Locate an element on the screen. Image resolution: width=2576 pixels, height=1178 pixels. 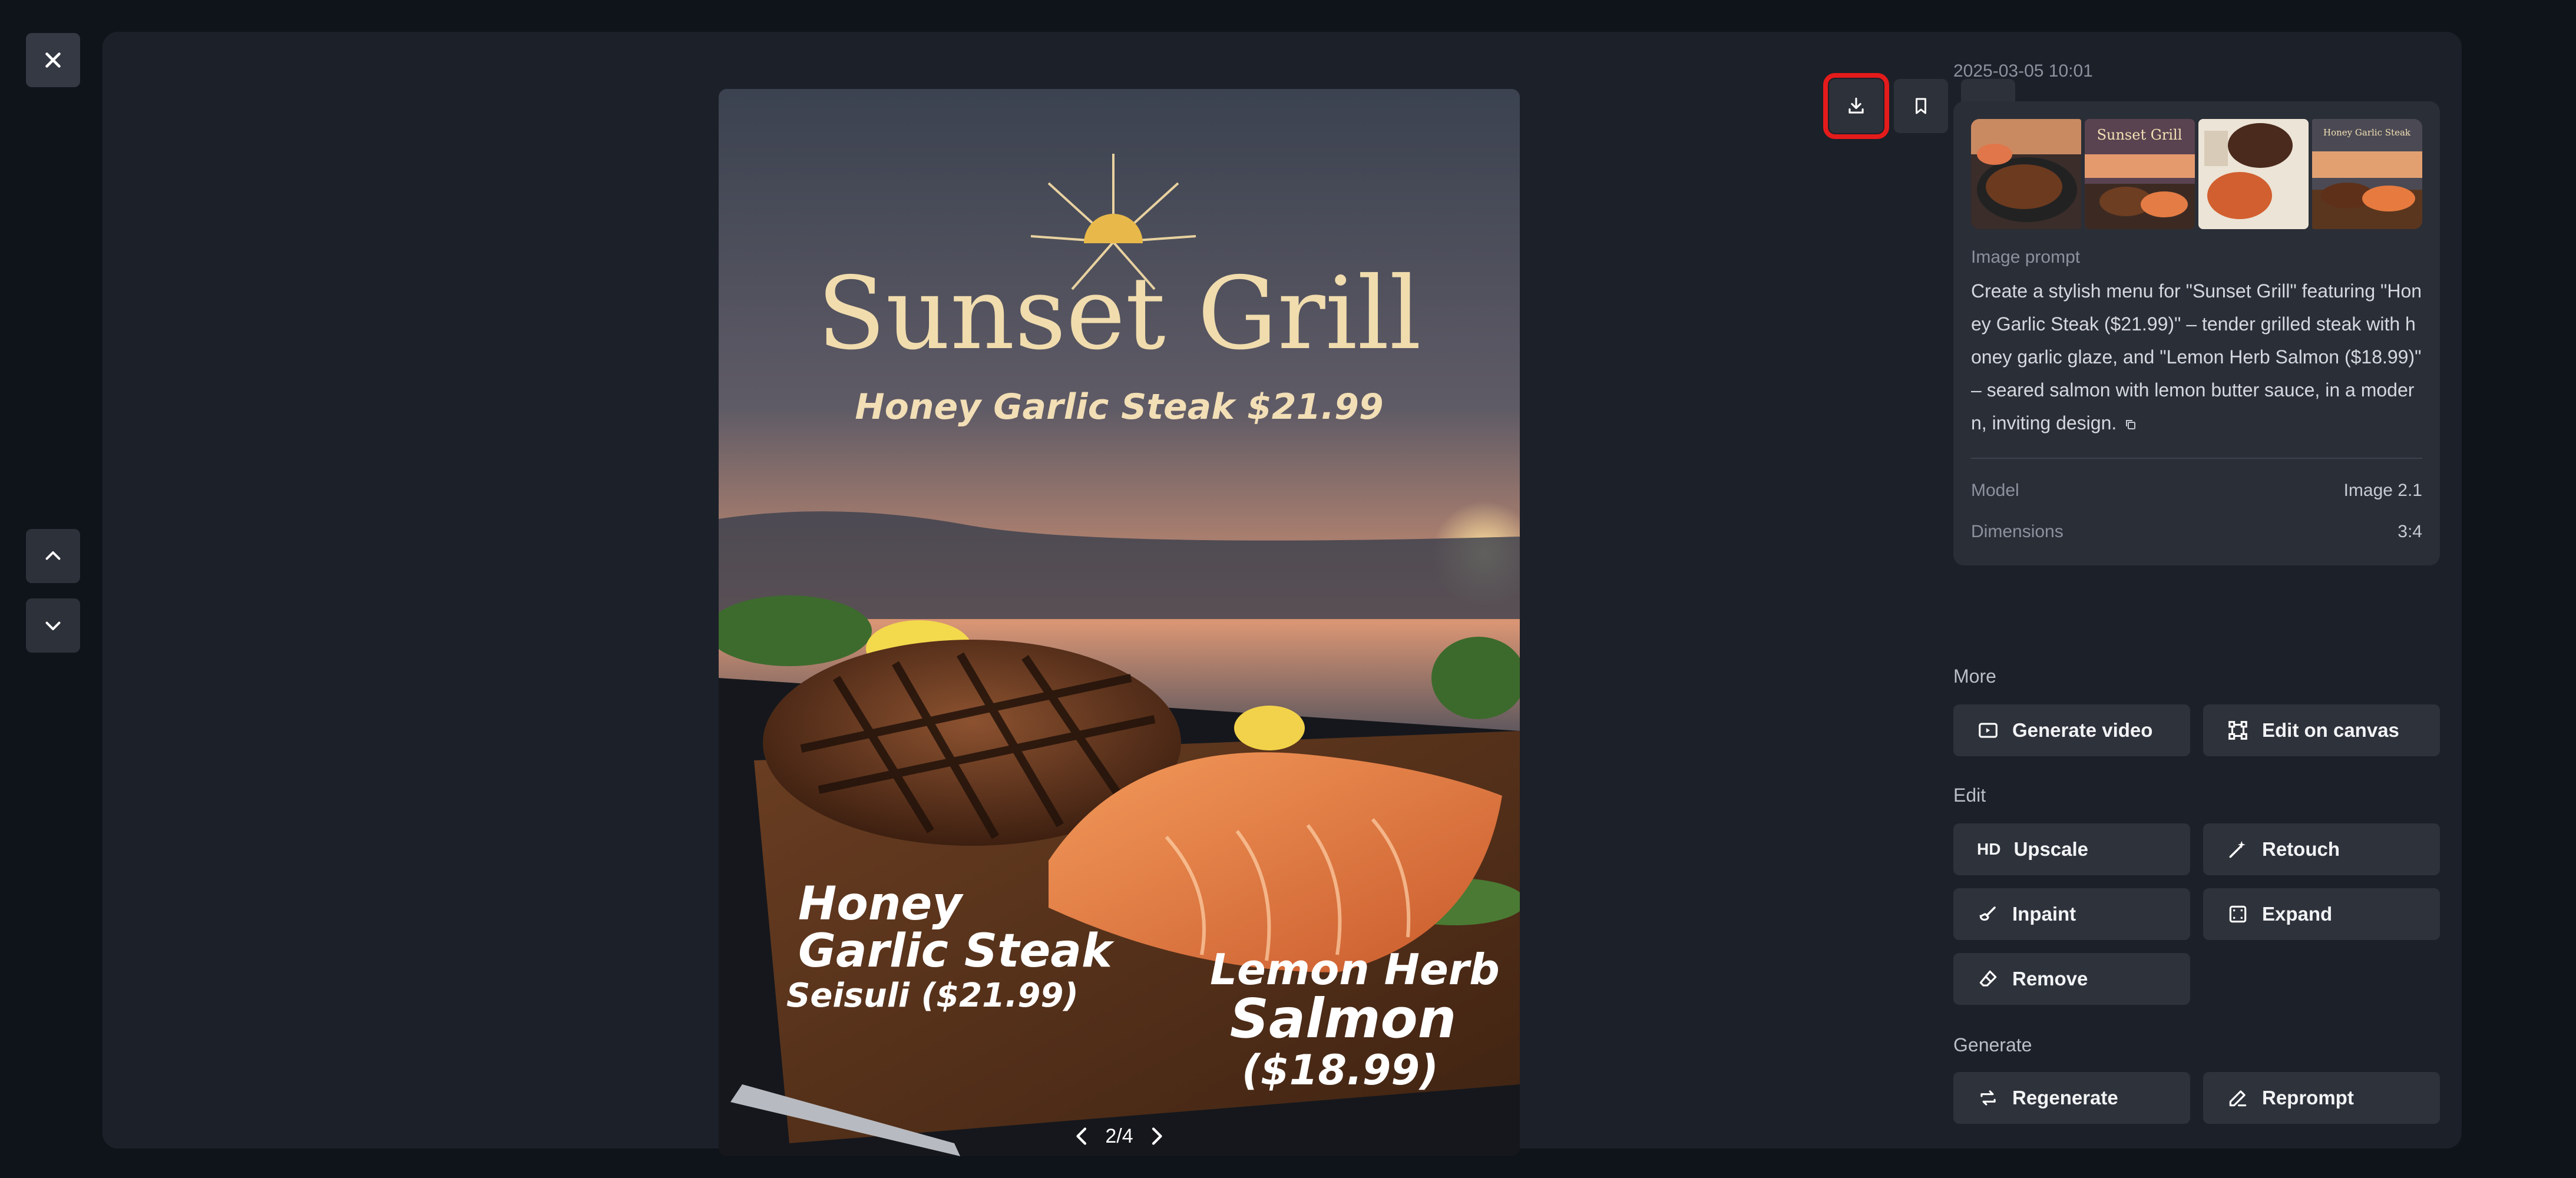
hd-icon: HD is located at coordinates (1989, 849).